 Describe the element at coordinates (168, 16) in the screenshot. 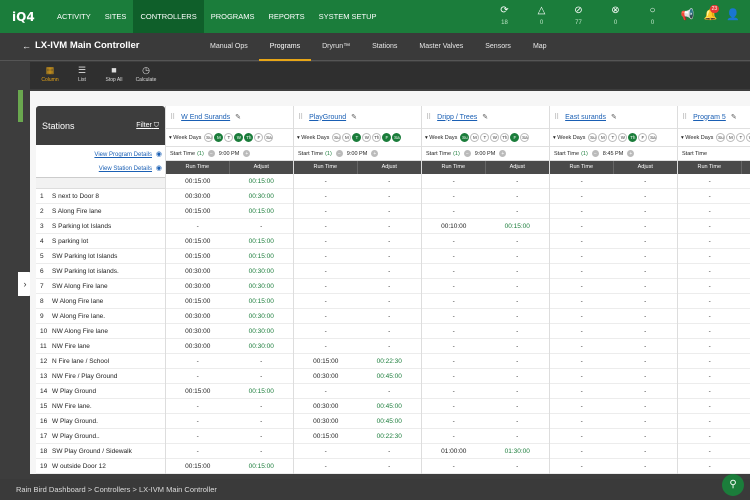

I see `nav-item-controllers: CONTROLLERS` at that location.